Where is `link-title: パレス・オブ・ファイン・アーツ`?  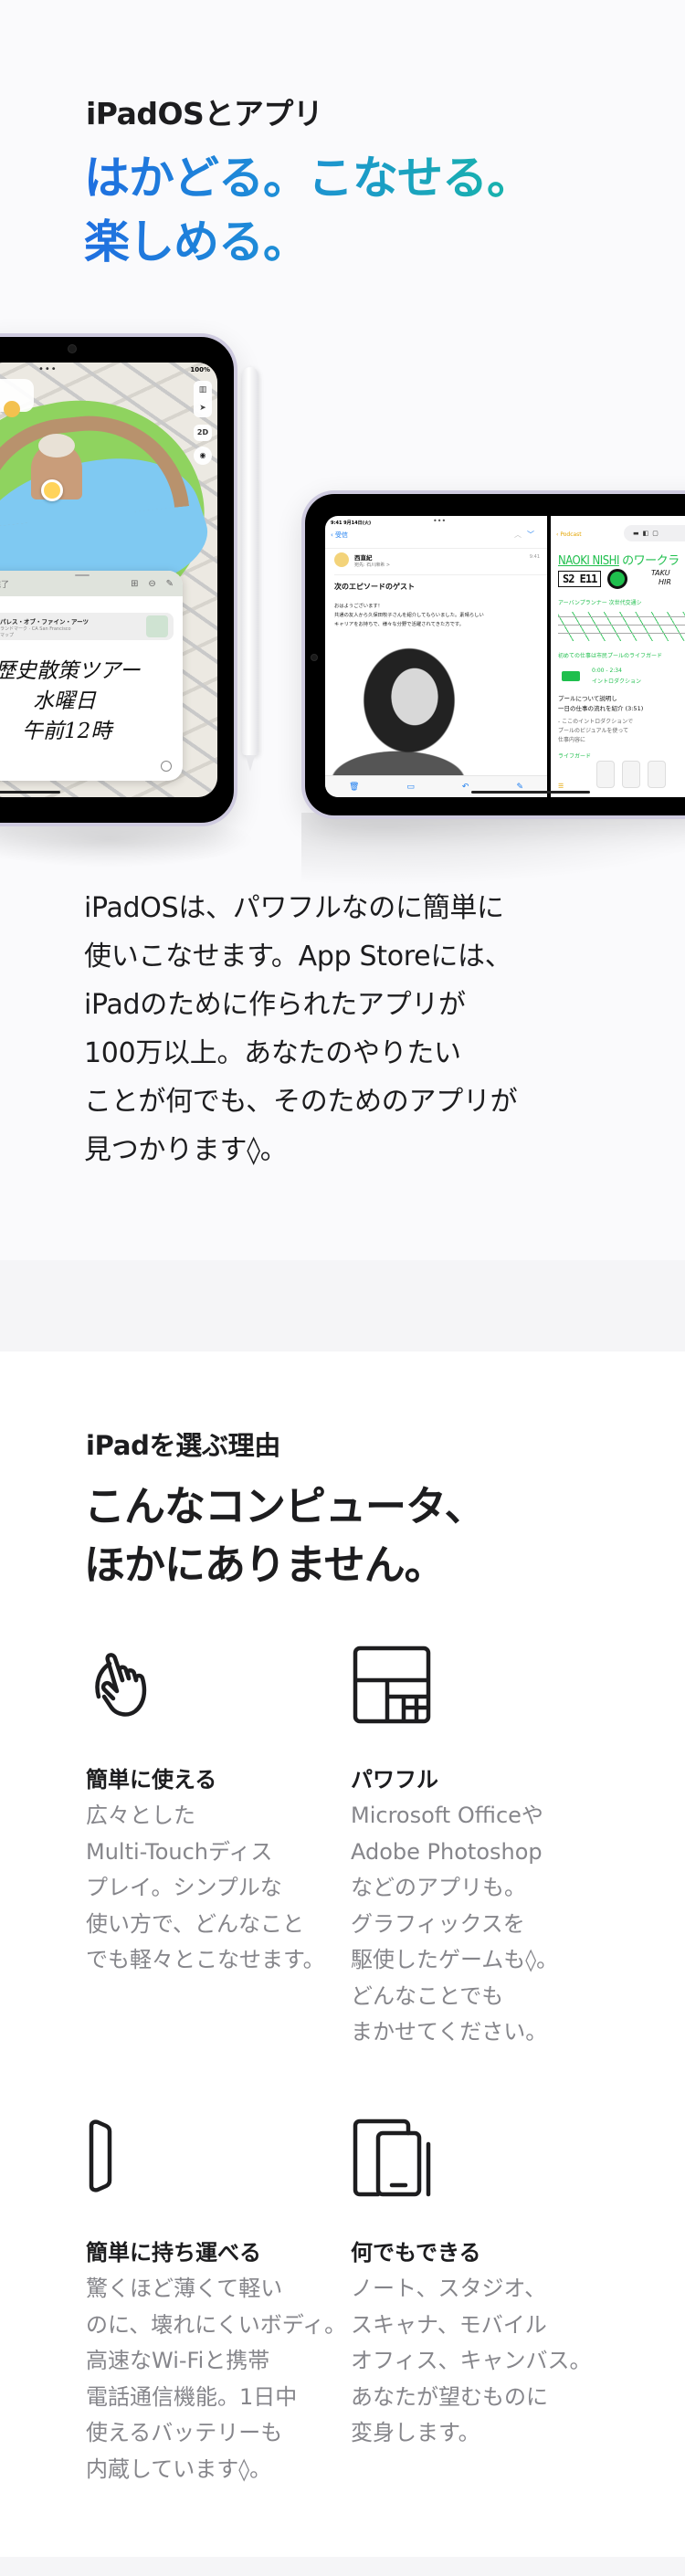 link-title: パレス・オブ・ファイン・アーツ is located at coordinates (44, 622).